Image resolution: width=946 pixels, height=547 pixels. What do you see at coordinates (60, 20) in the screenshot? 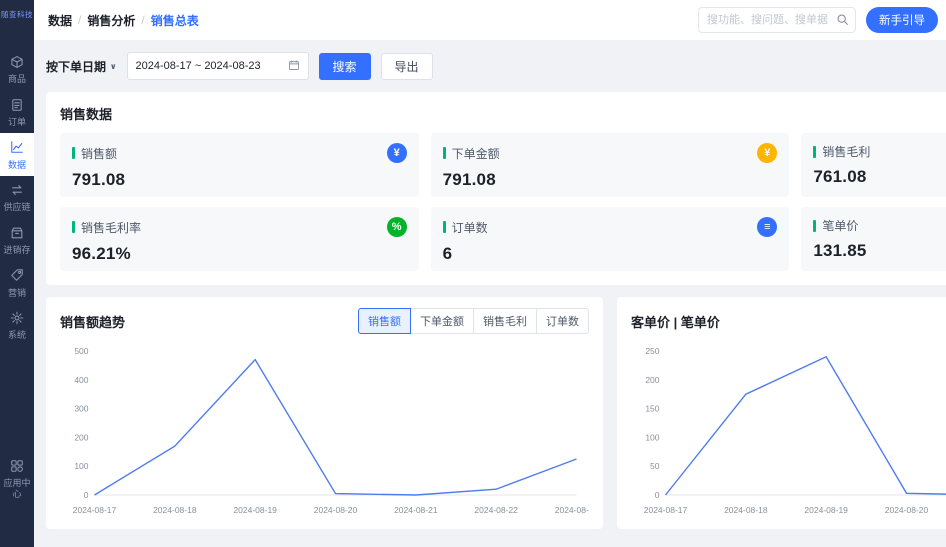
I see `breadcrumb-data: 数据` at bounding box center [60, 20].